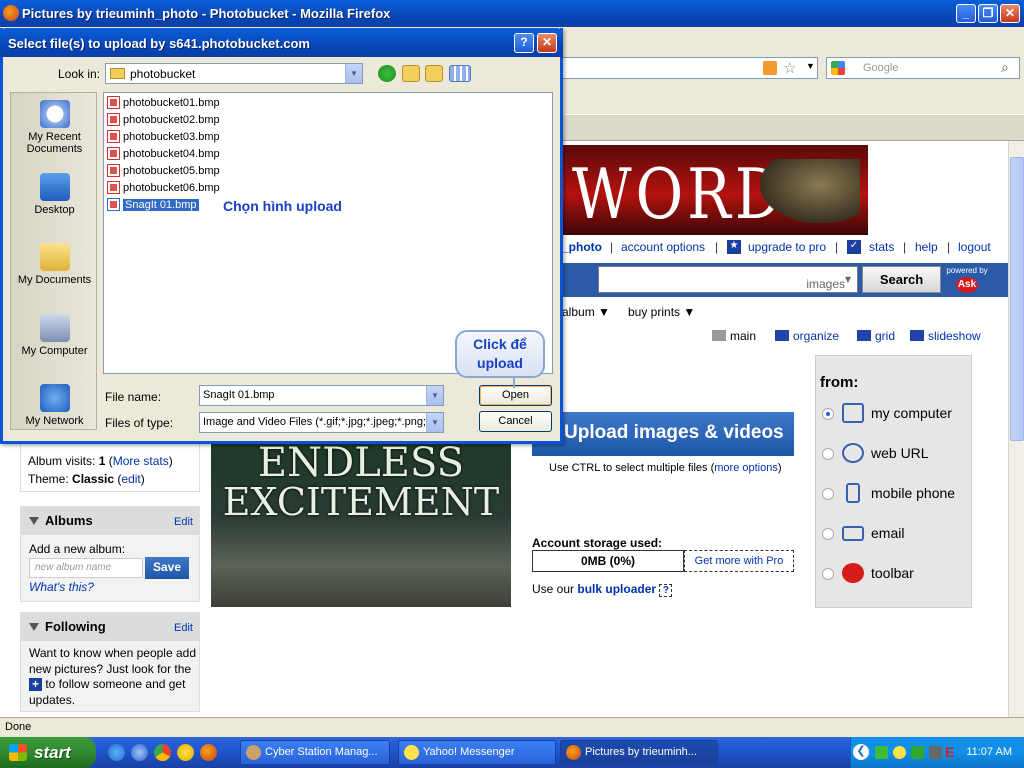 Image resolution: width=1024 pixels, height=768 pixels. I want to click on get-more-pro-link: Get more with Pro, so click(739, 561).